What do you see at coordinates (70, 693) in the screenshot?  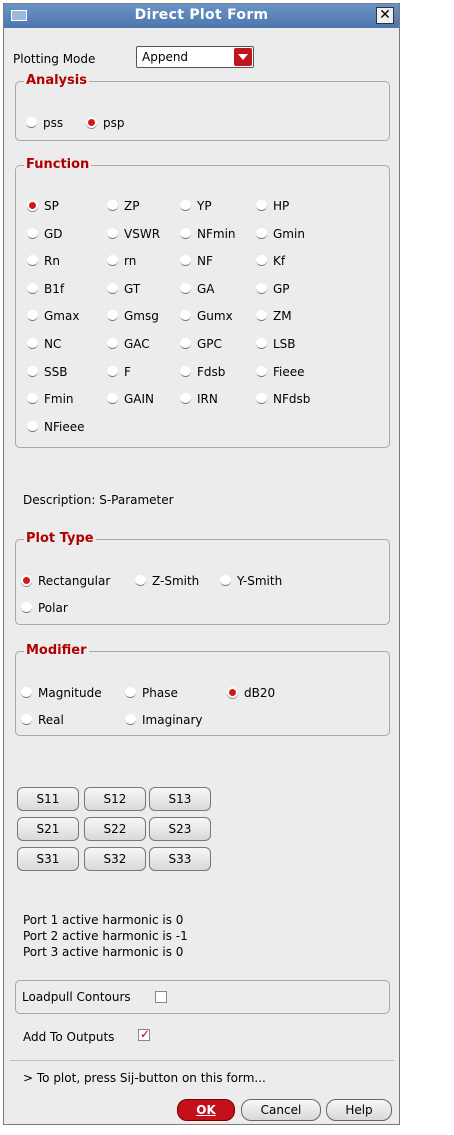 I see `radio-label: Magnitude` at bounding box center [70, 693].